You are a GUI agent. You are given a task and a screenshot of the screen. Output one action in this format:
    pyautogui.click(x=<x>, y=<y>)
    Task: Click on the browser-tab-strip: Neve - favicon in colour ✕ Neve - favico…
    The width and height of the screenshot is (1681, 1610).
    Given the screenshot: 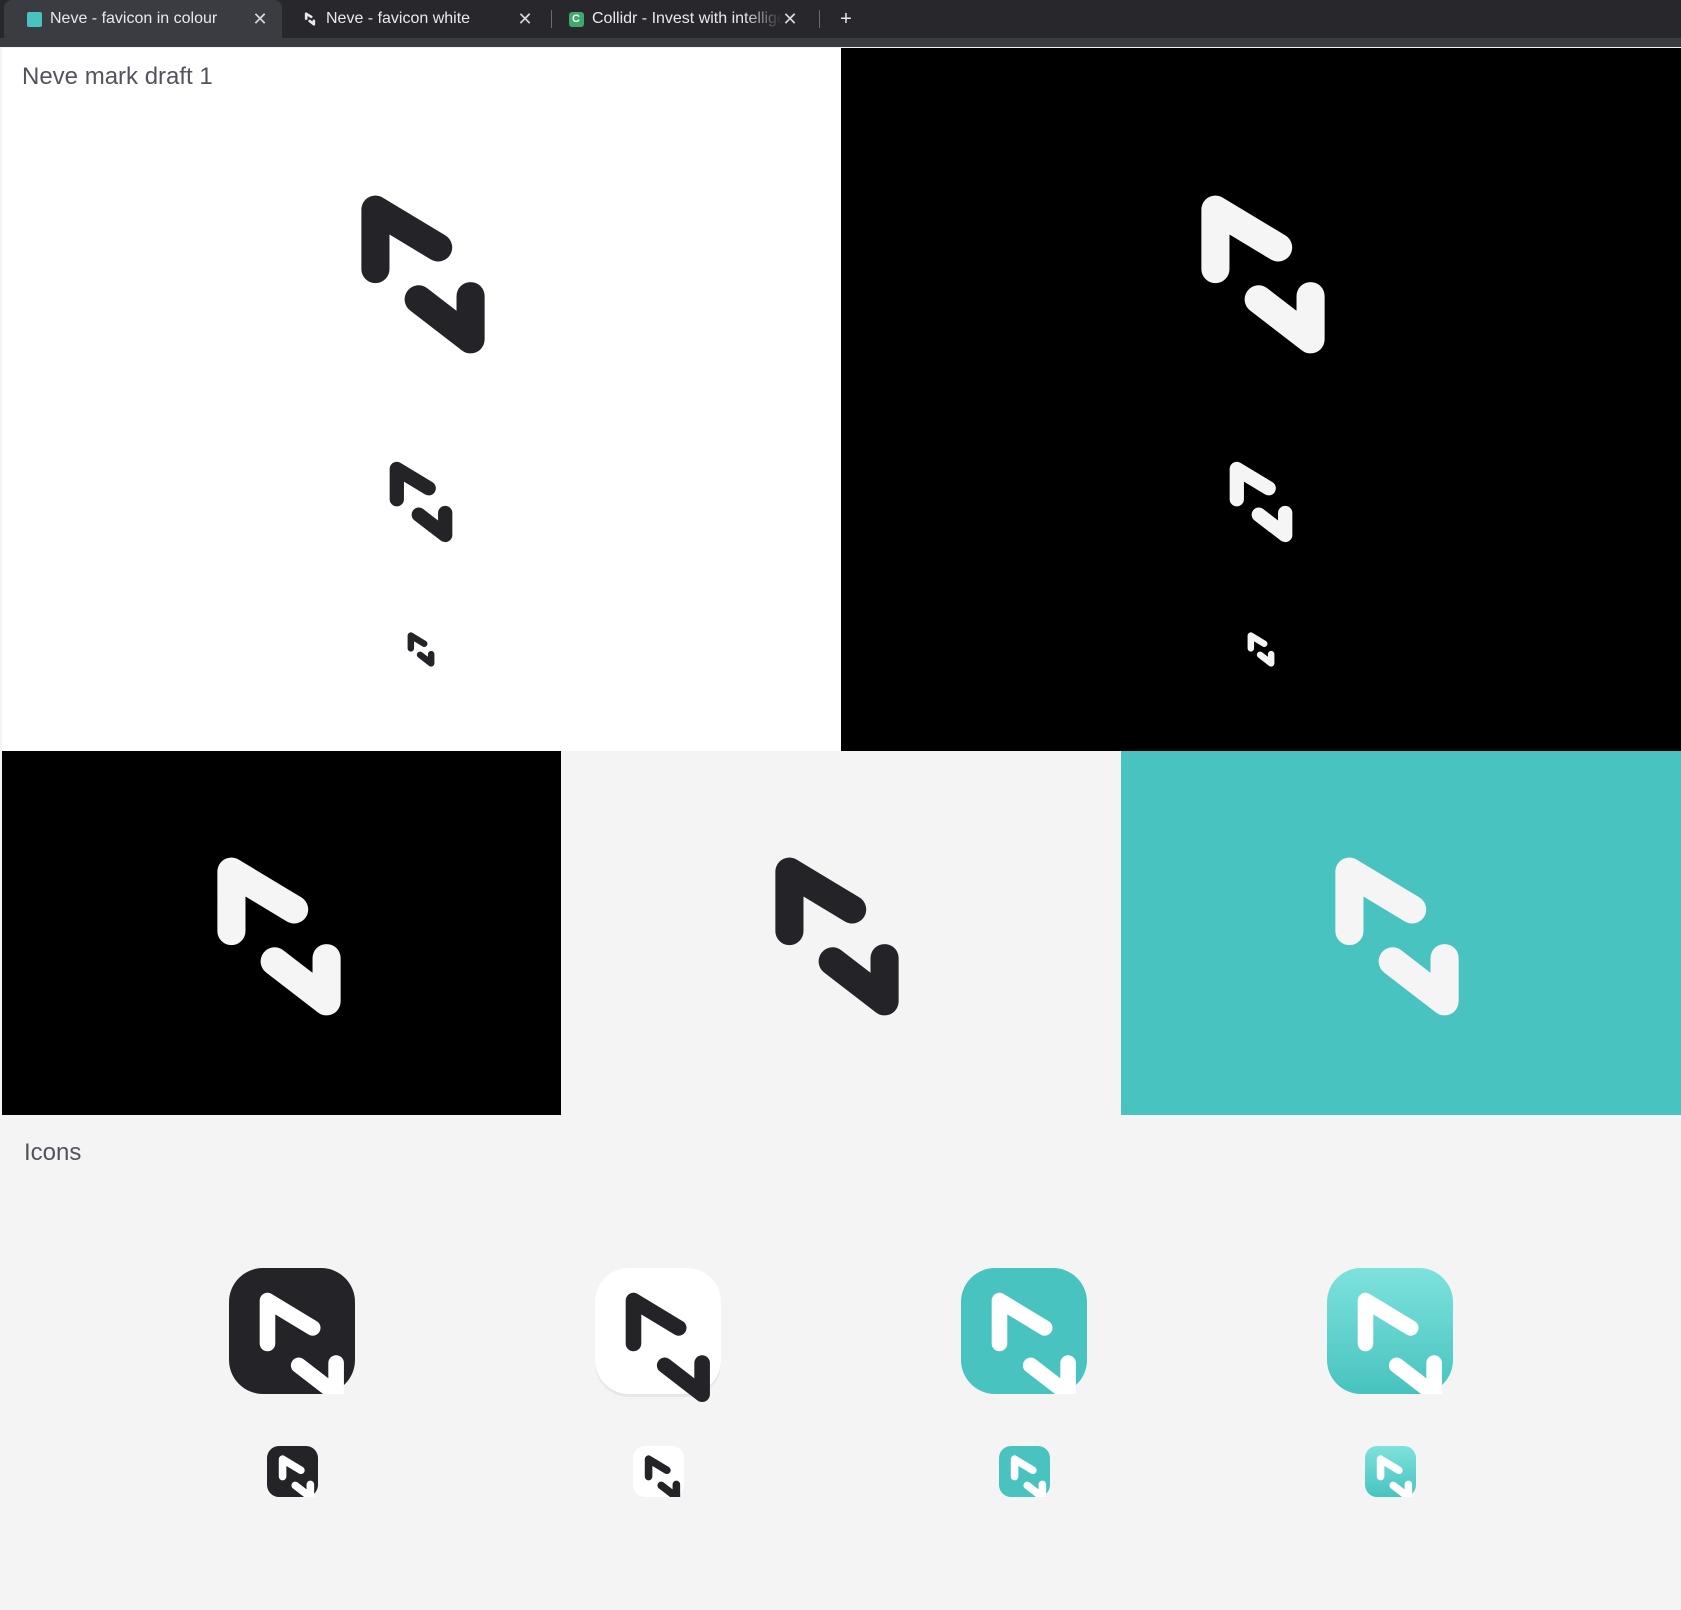 What is the action you would take?
    pyautogui.click(x=840, y=19)
    